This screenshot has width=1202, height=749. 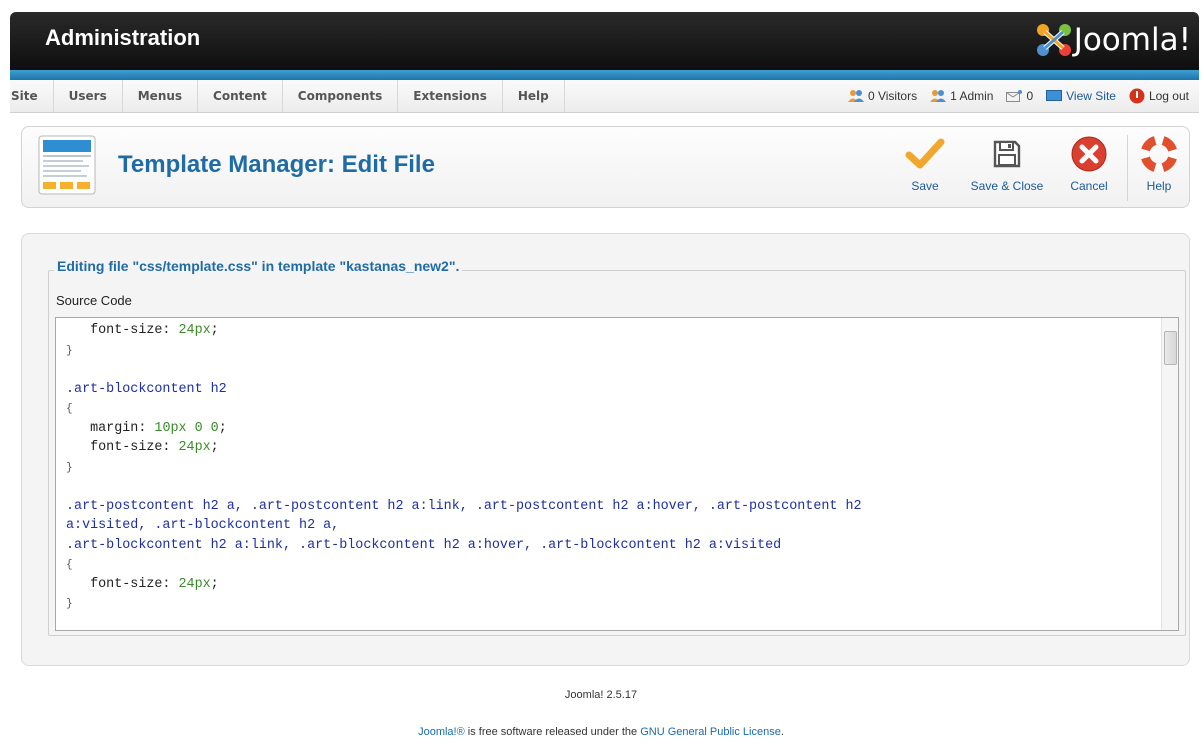 What do you see at coordinates (1159, 154) in the screenshot?
I see `lifebuoy-icon` at bounding box center [1159, 154].